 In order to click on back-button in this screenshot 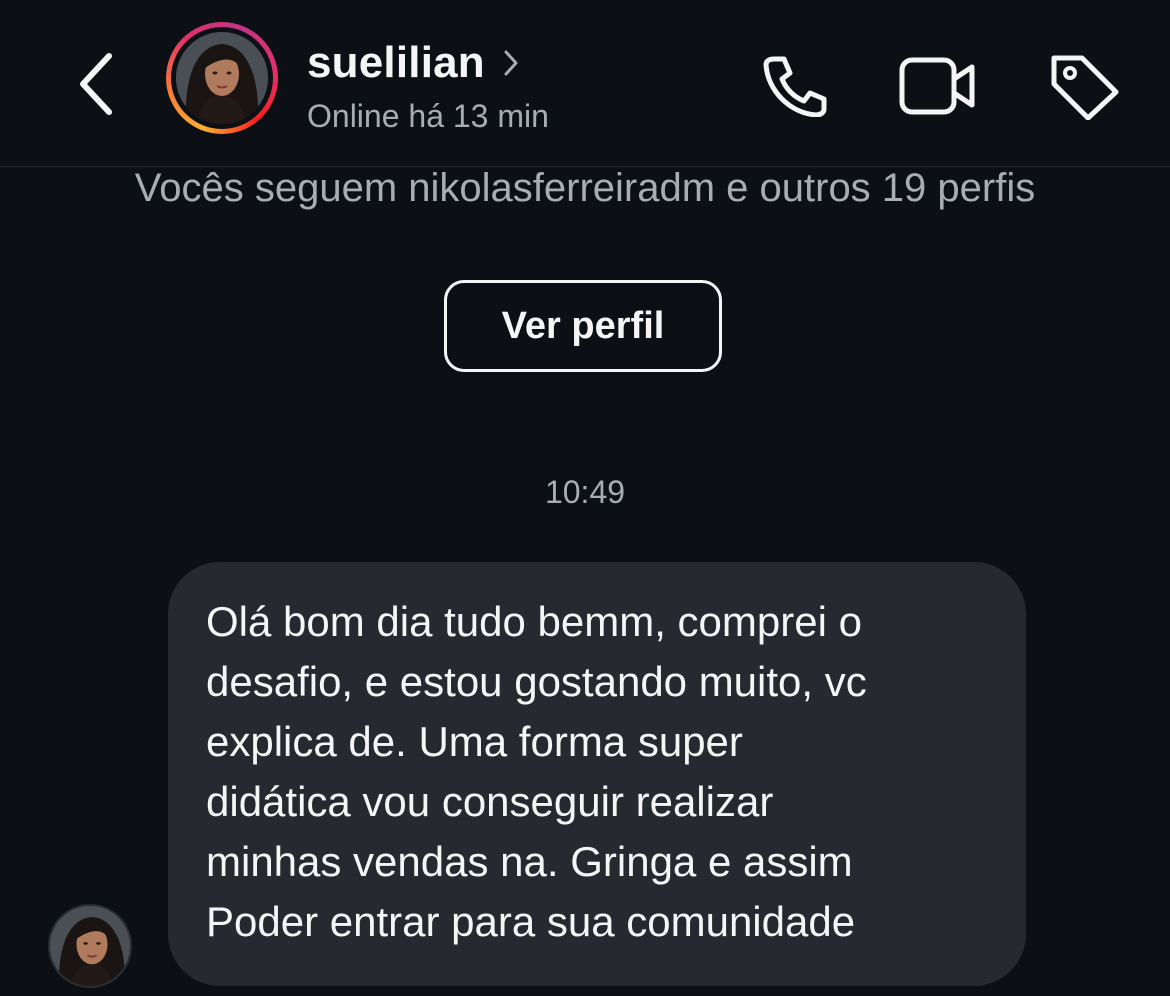, I will do `click(97, 84)`.